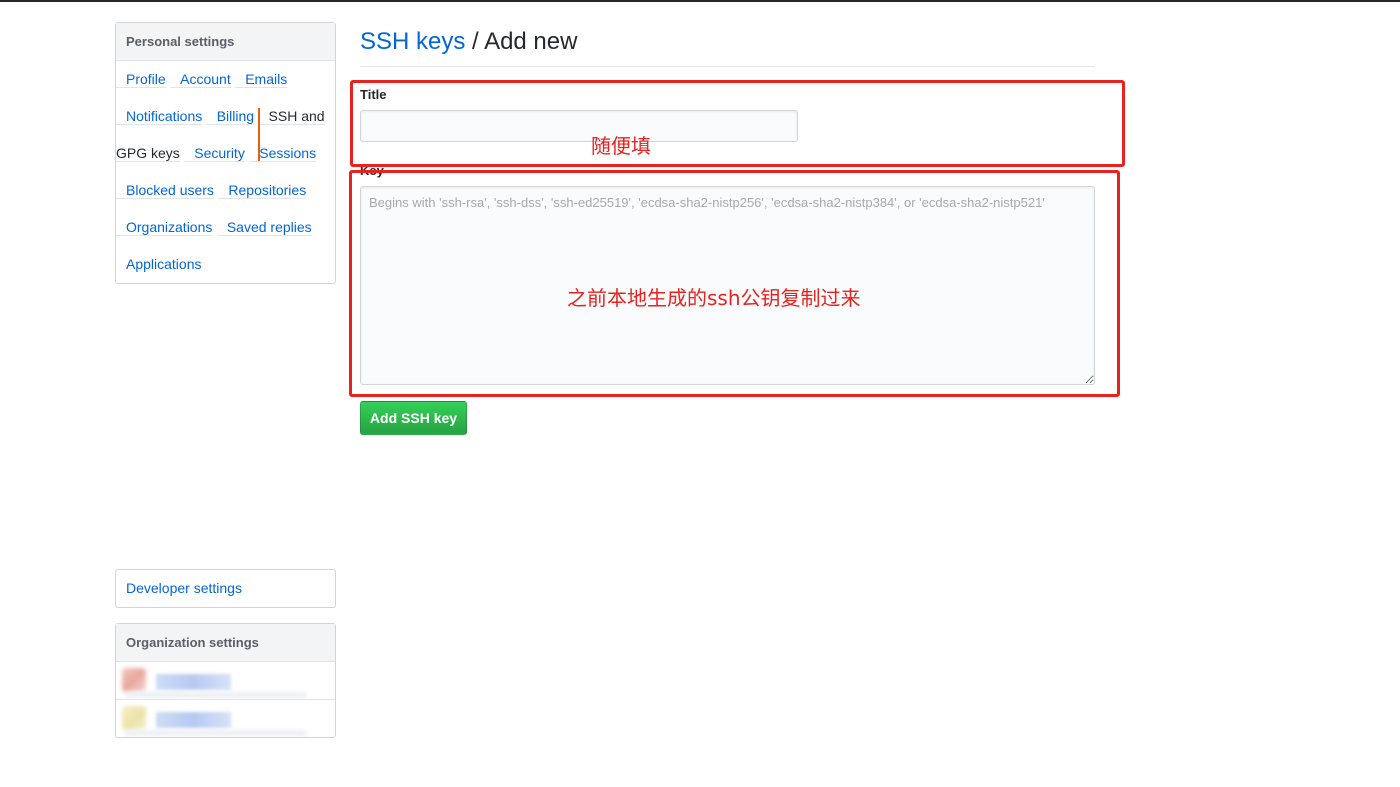  What do you see at coordinates (737, 123) in the screenshot?
I see `title-annotation-box` at bounding box center [737, 123].